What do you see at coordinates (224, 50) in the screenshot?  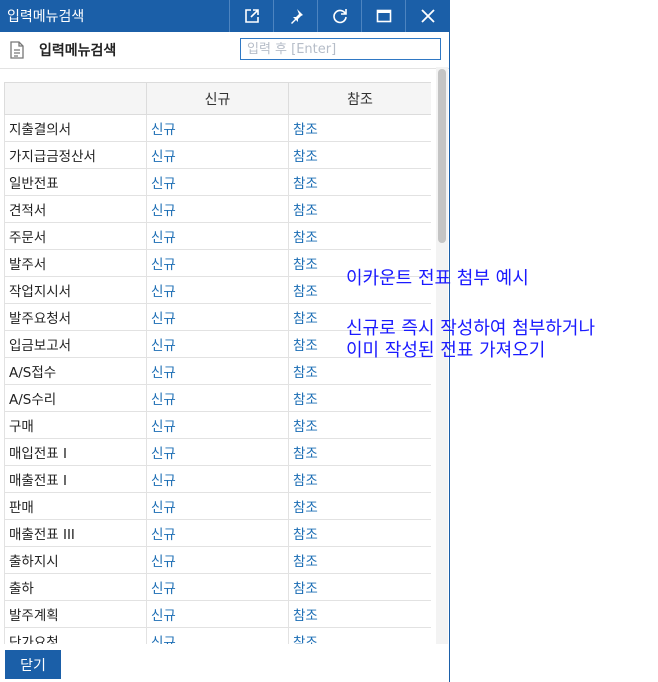 I see `toolbar: 입력메뉴검색` at bounding box center [224, 50].